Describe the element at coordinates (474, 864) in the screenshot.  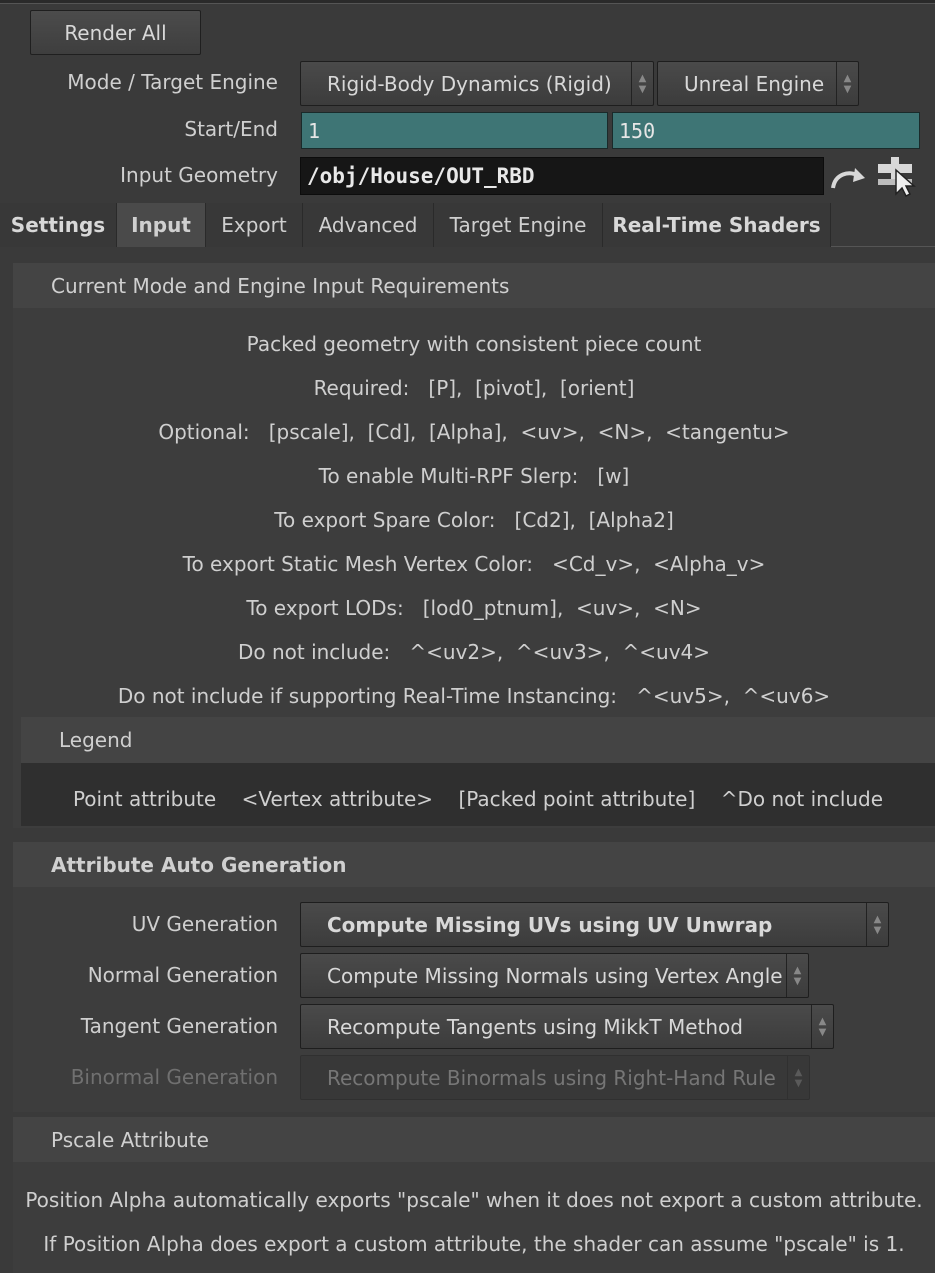
I see `auto-generation-header: Attribute Auto Generation` at that location.